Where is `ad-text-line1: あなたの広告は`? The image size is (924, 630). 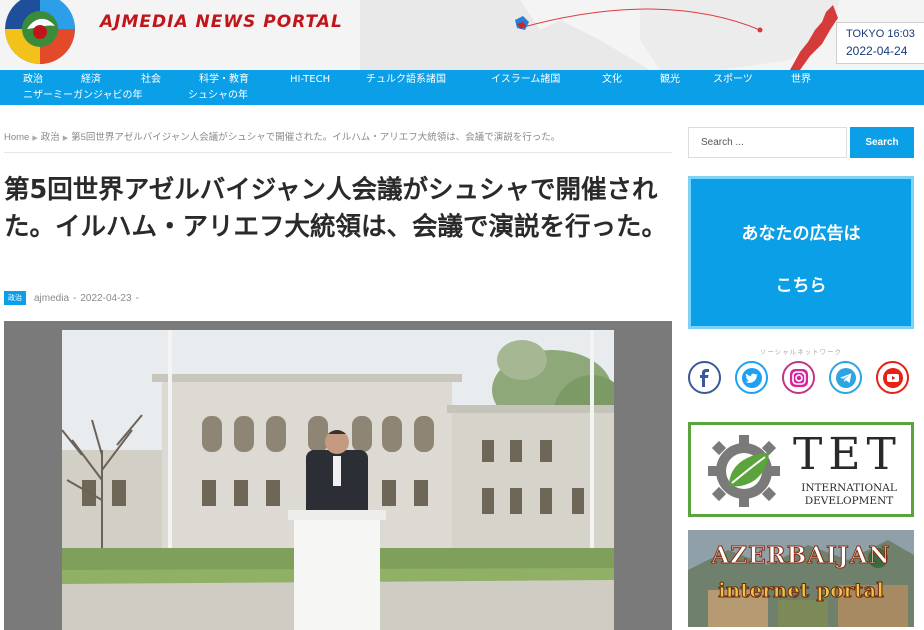
ad-text-line1: あなたの広告は is located at coordinates (801, 234).